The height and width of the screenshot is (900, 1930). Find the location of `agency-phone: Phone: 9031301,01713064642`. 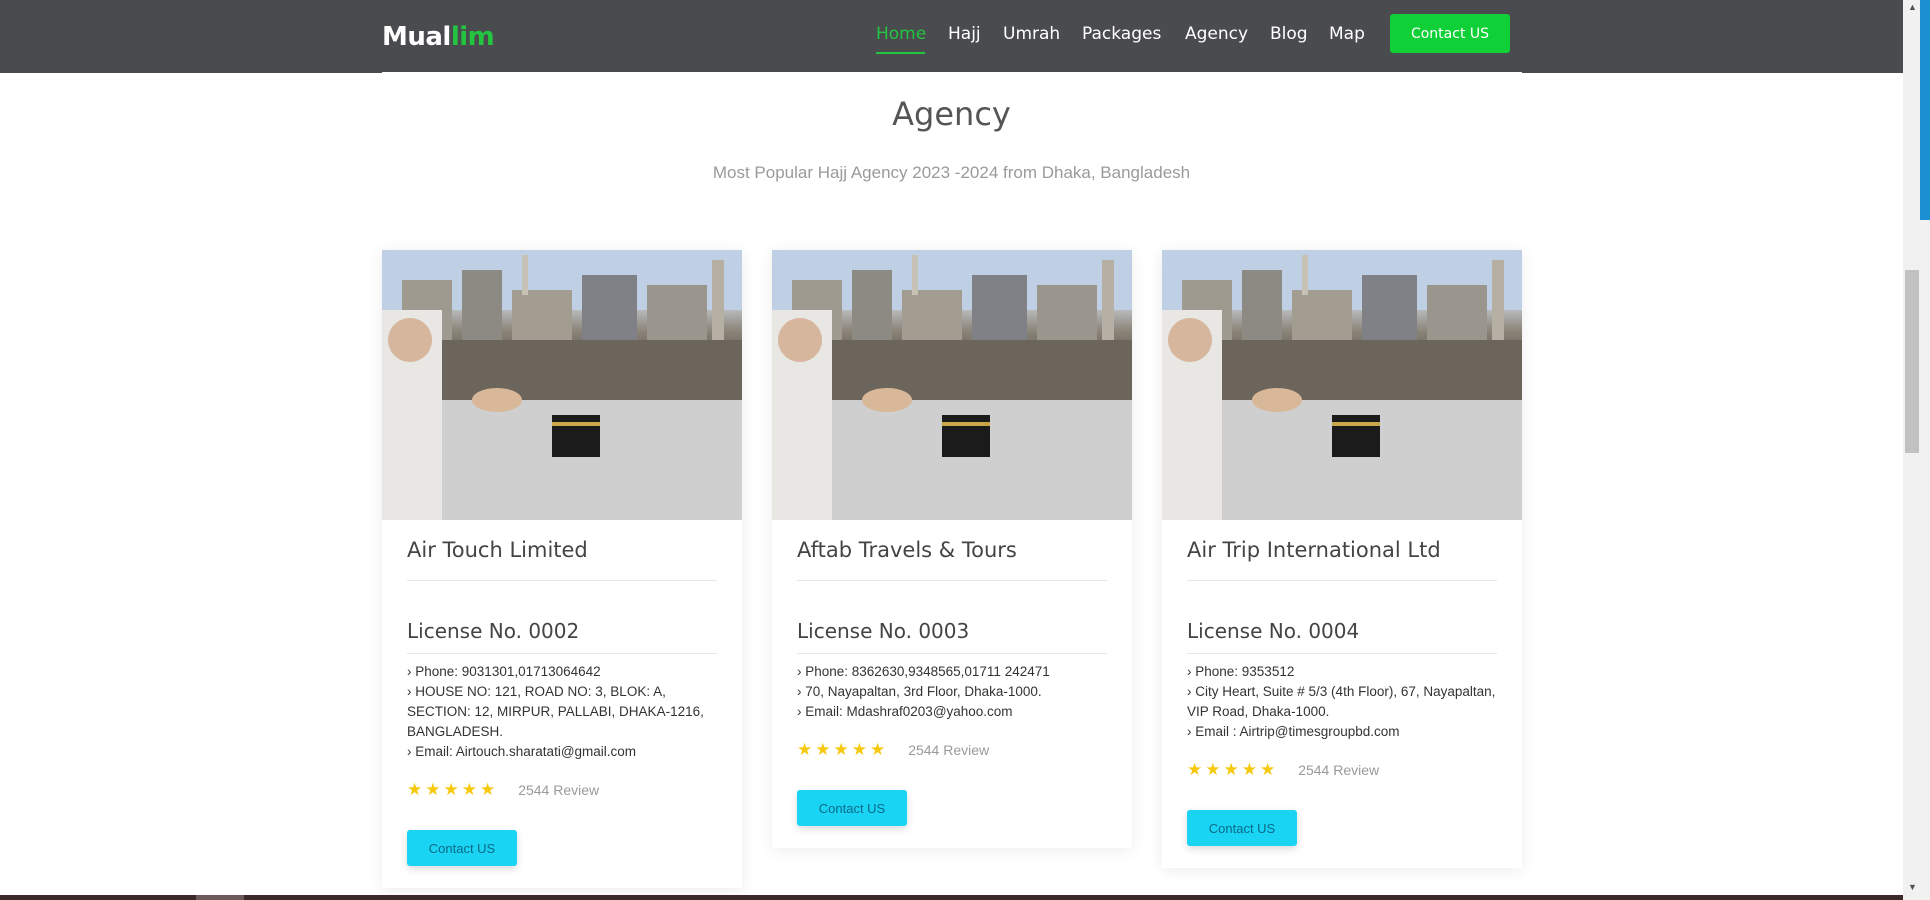

agency-phone: Phone: 9031301,01713064642 is located at coordinates (562, 672).